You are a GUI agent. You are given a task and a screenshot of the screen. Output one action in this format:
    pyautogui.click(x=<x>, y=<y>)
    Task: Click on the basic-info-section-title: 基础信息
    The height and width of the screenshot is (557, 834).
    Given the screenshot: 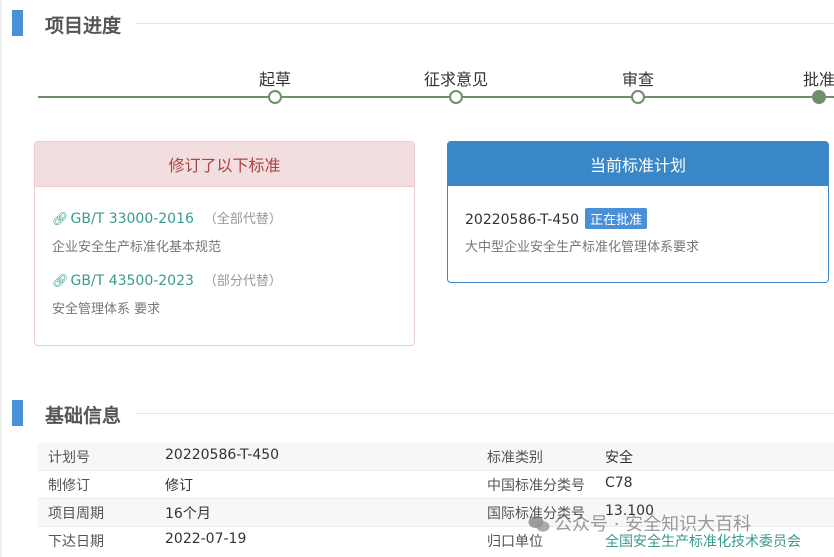 What is the action you would take?
    pyautogui.click(x=83, y=416)
    